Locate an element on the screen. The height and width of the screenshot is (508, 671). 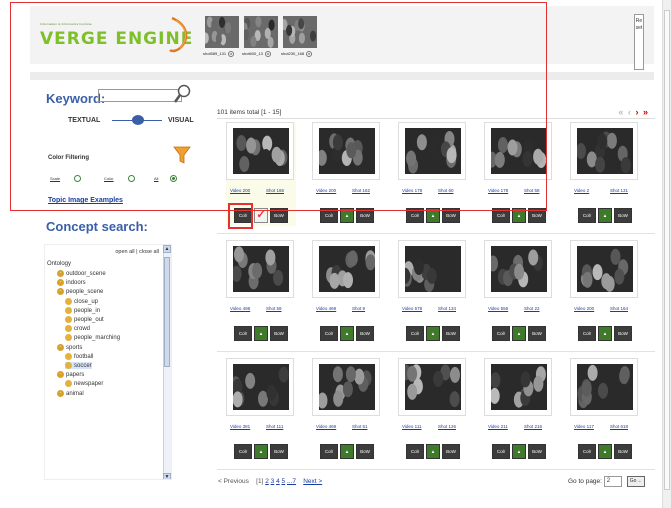
tree-open-close-links: open all | close all is located at coordinates (108, 250).